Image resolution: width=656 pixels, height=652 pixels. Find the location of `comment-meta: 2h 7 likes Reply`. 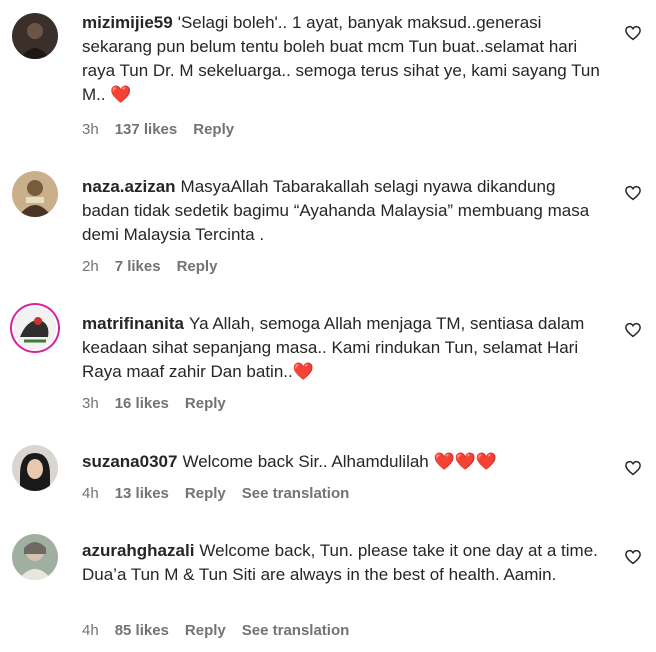

comment-meta: 2h 7 likes Reply is located at coordinates (157, 266).